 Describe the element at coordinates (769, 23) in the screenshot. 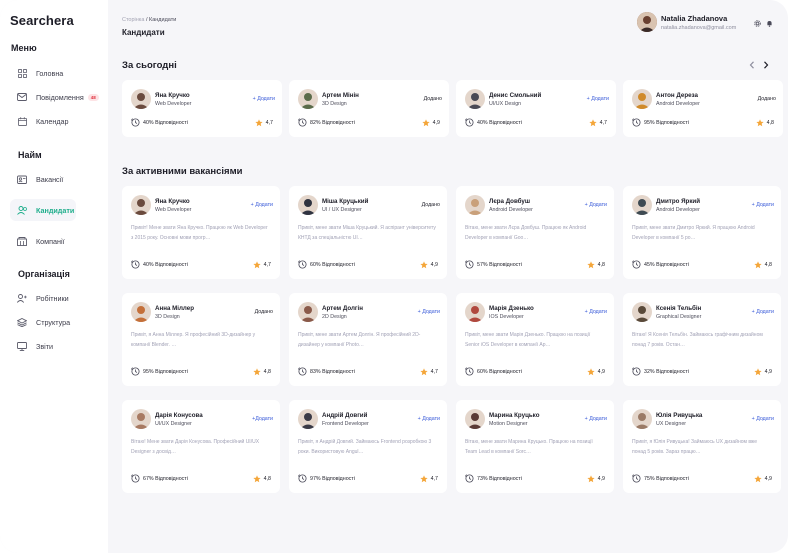

I see `bell-icon` at that location.